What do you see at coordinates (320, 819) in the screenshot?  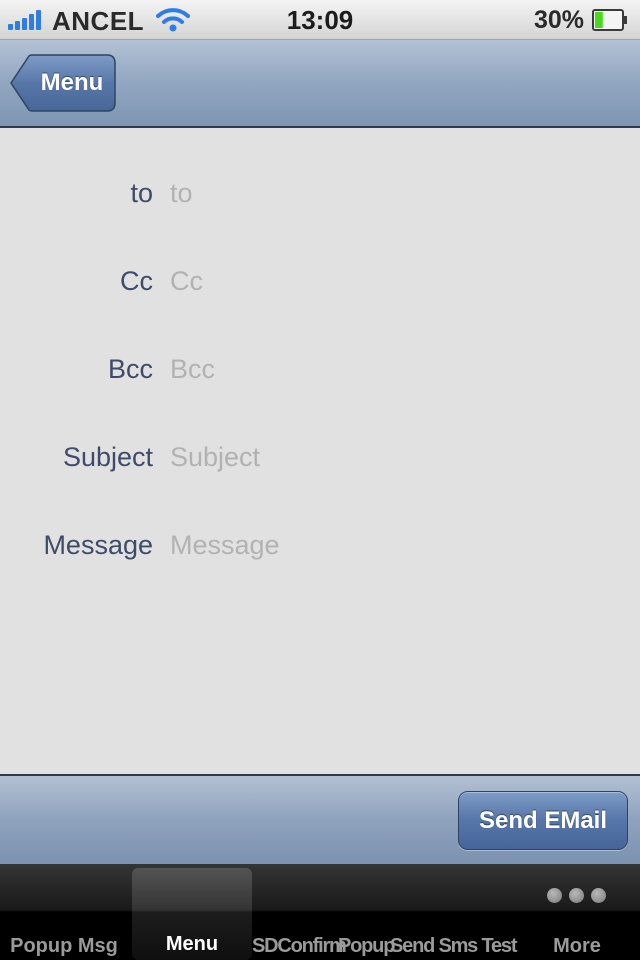 I see `bottom-toolbar: Send EMail` at bounding box center [320, 819].